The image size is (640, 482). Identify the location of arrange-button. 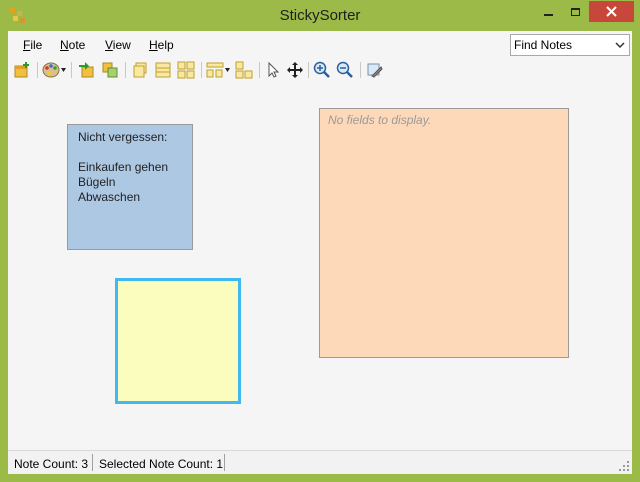
(215, 70).